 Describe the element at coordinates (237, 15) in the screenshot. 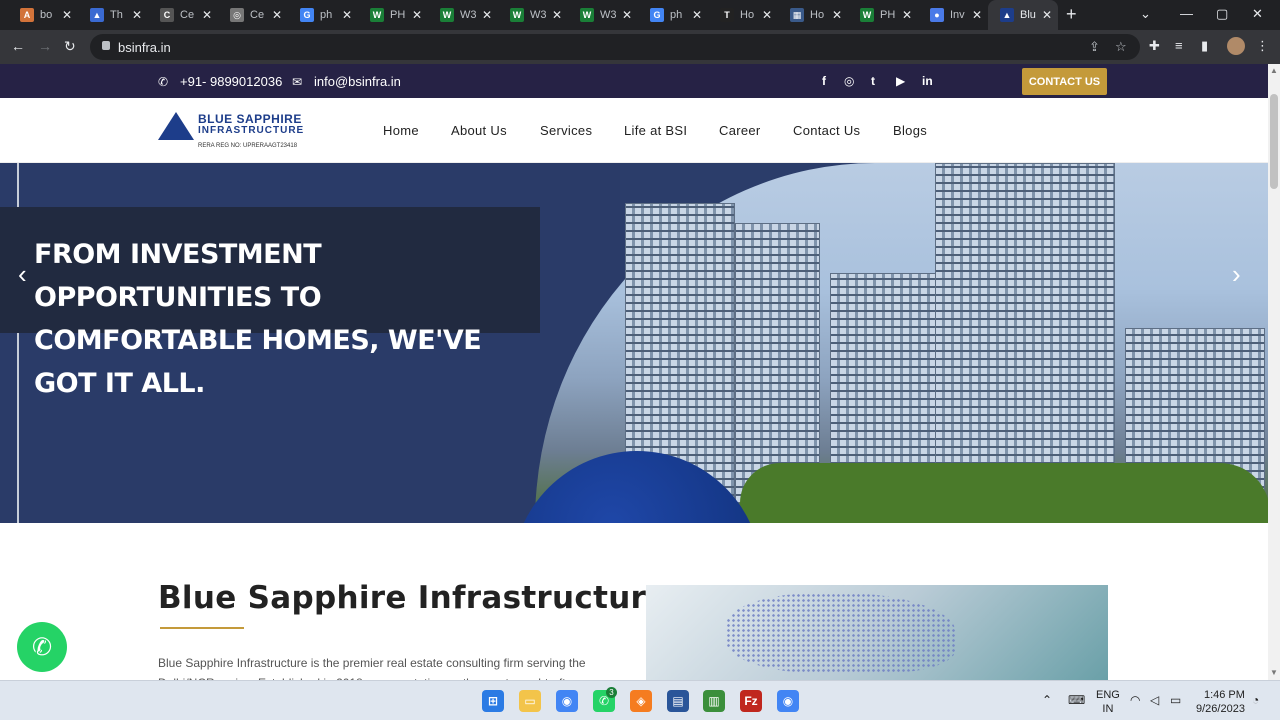

I see `tab-favicon-icon: ◎` at that location.